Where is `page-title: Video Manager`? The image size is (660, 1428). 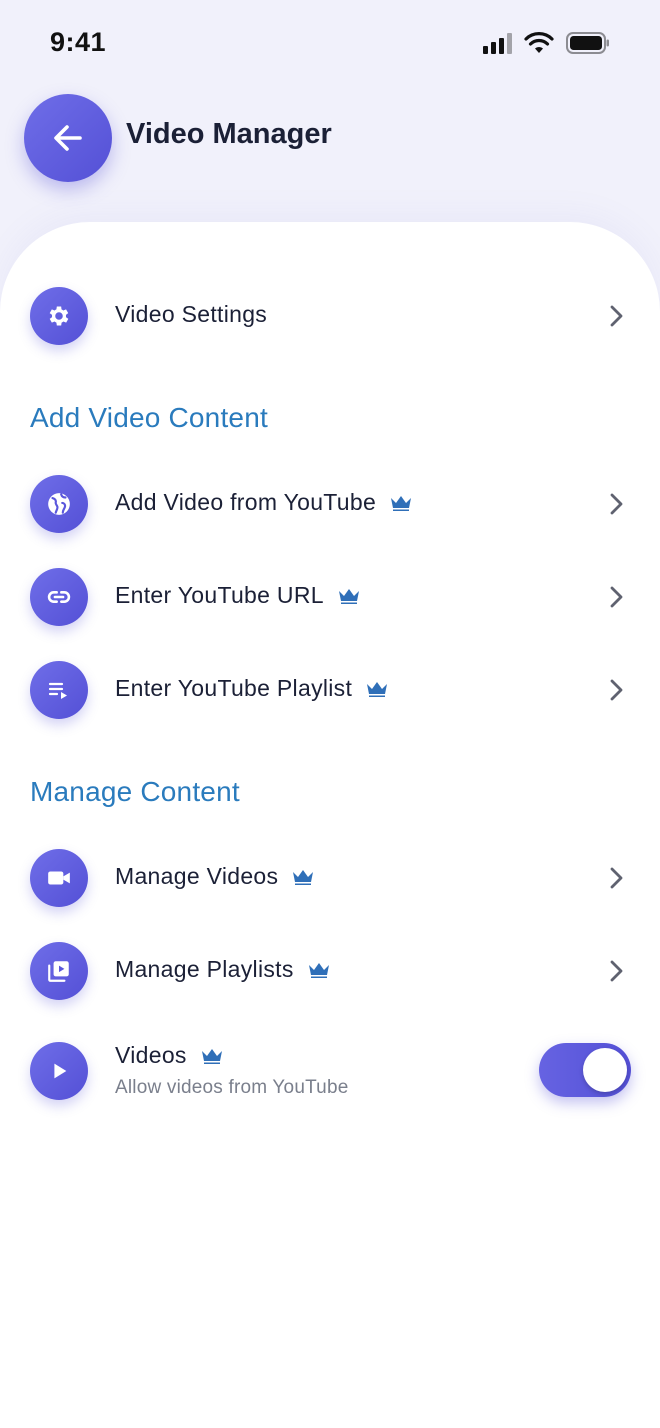
page-title: Video Manager is located at coordinates (229, 134).